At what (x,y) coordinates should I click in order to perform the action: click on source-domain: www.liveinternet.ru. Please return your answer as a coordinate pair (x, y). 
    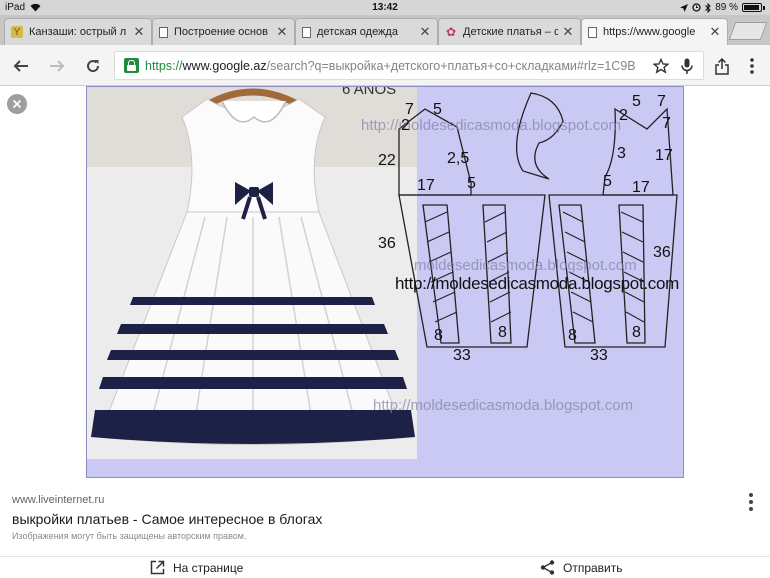
    Looking at the image, I should click on (58, 500).